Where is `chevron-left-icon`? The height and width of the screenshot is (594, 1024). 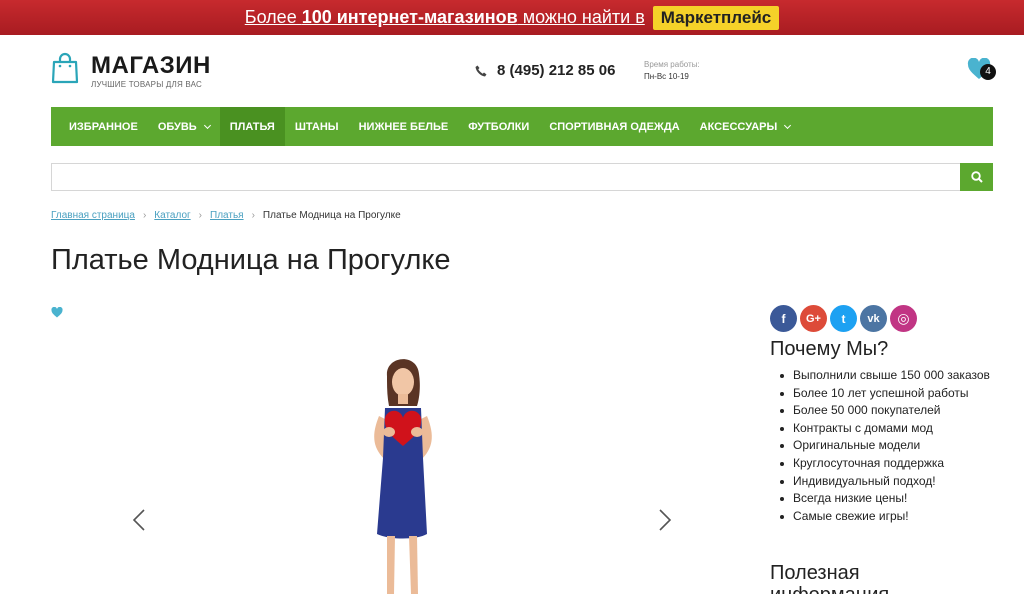
chevron-left-icon is located at coordinates (139, 520).